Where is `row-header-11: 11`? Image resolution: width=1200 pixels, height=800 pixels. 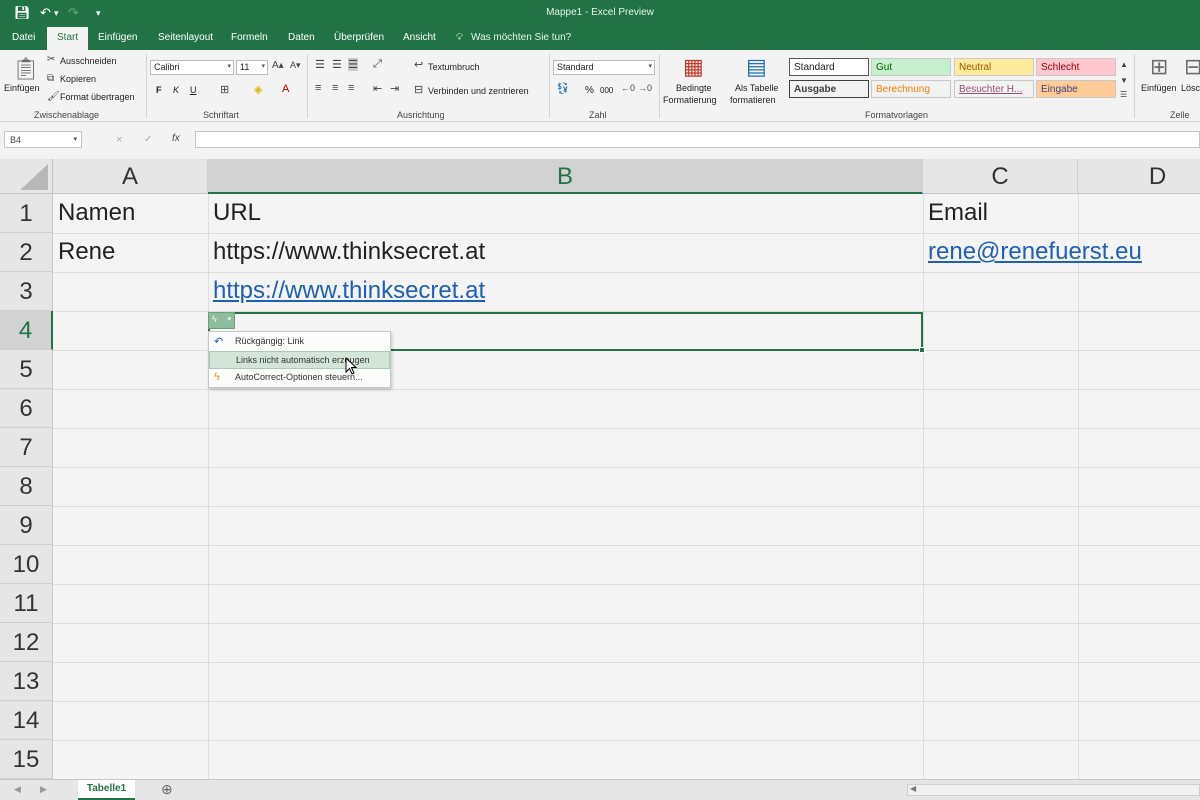 row-header-11: 11 is located at coordinates (26, 603).